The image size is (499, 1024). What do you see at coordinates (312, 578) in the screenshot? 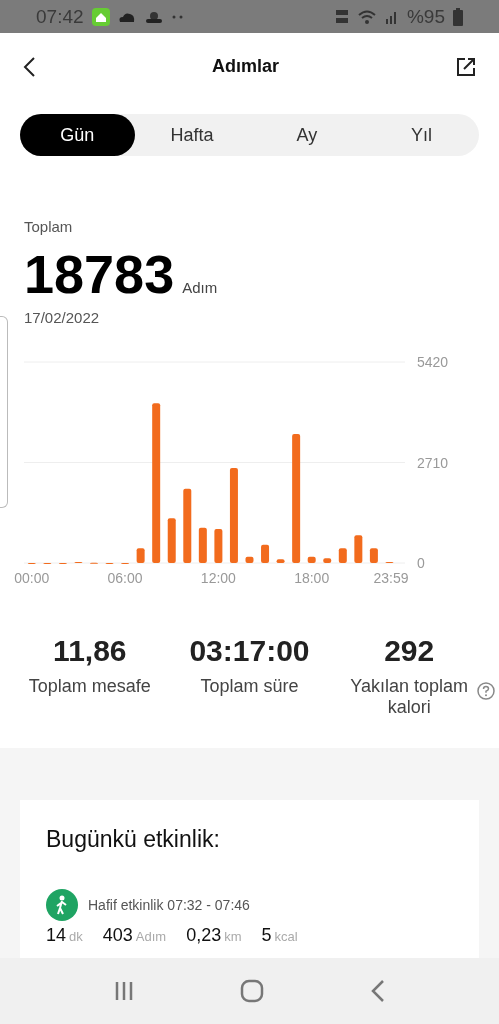
I see `axis-label: 18:00` at bounding box center [312, 578].